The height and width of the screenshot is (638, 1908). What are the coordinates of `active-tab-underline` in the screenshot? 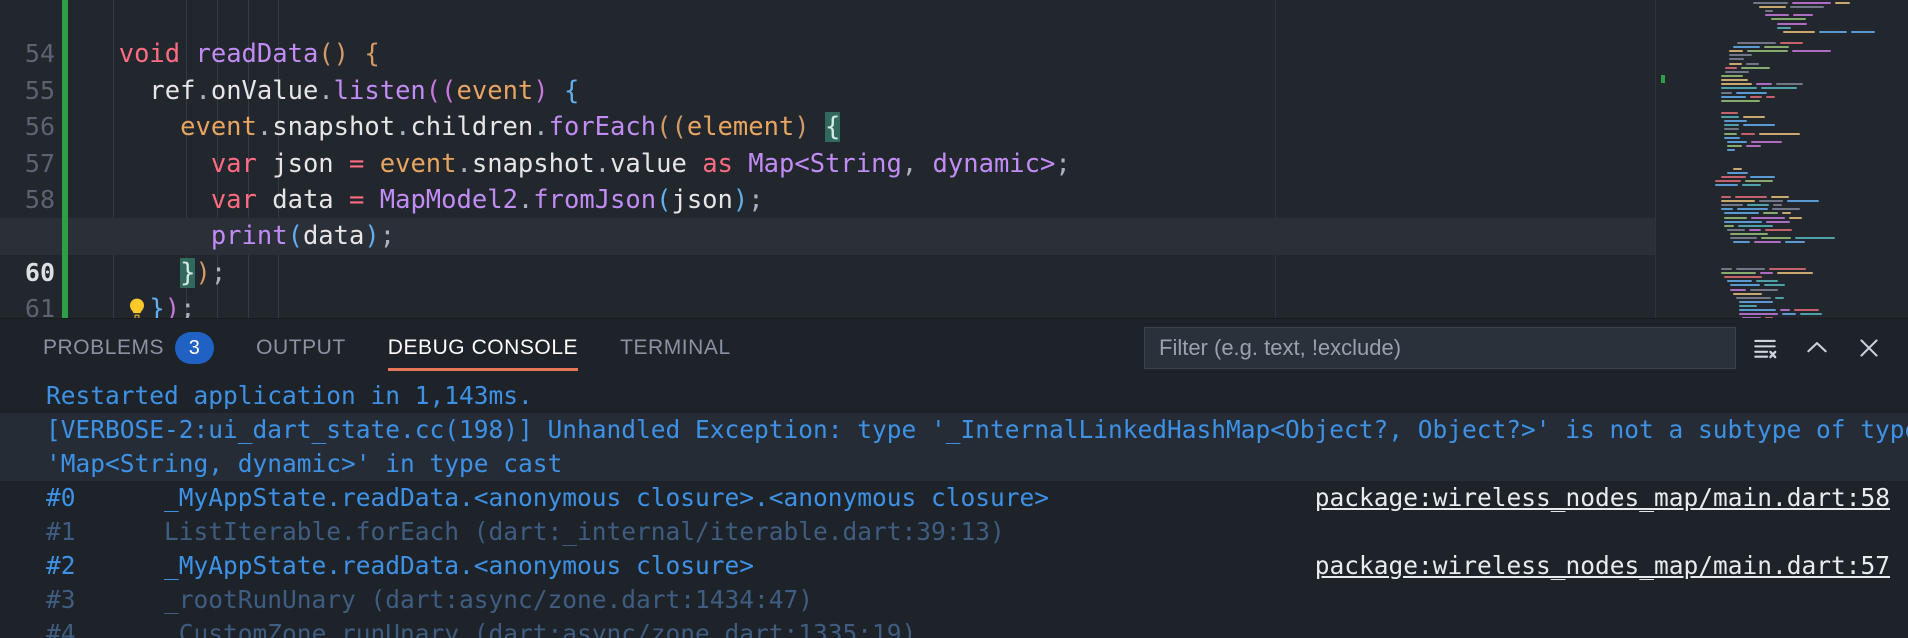 It's located at (483, 369).